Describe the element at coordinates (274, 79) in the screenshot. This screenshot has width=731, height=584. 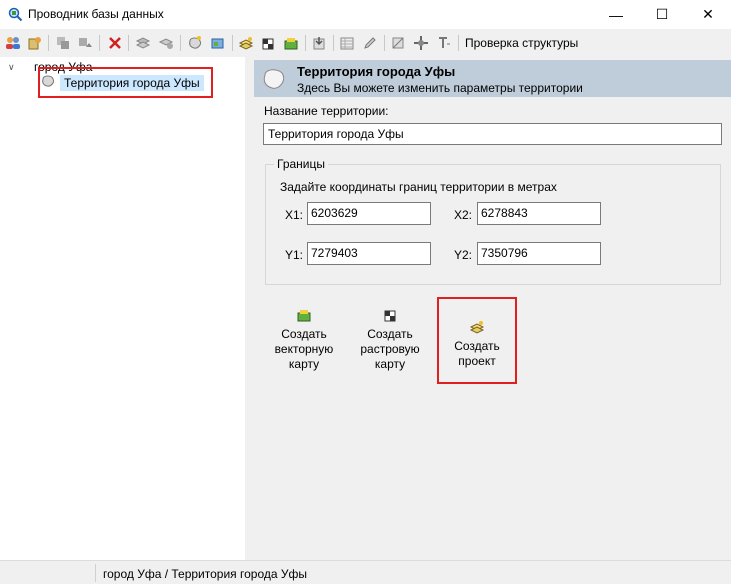
I see `territory-large-icon` at that location.